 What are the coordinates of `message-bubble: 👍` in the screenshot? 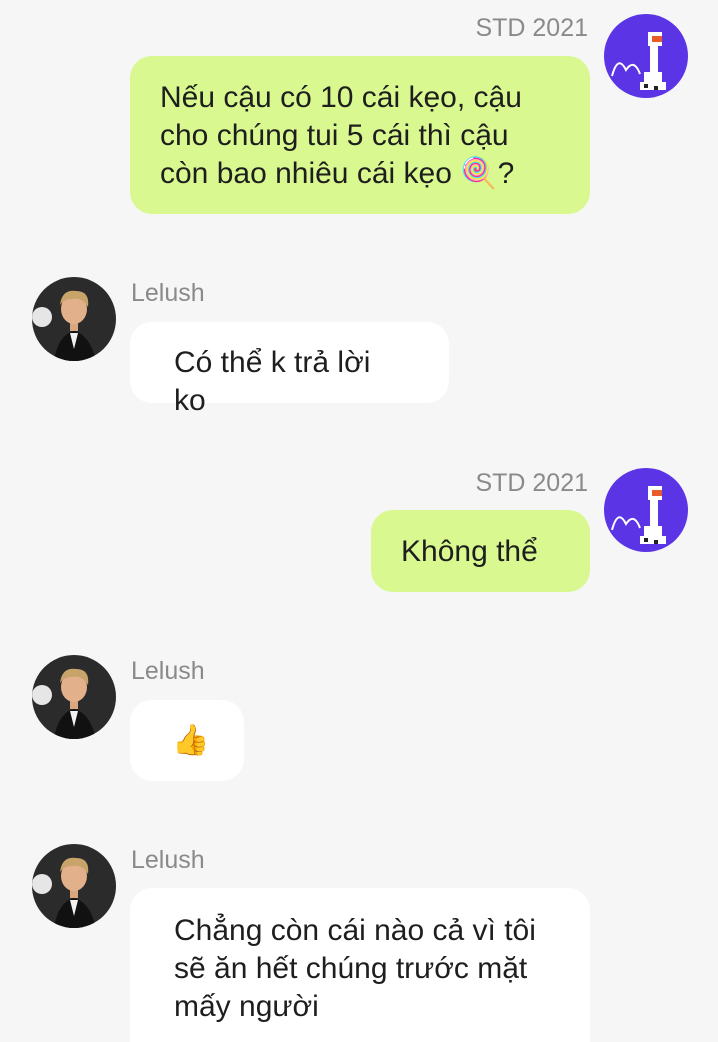 It's located at (187, 740).